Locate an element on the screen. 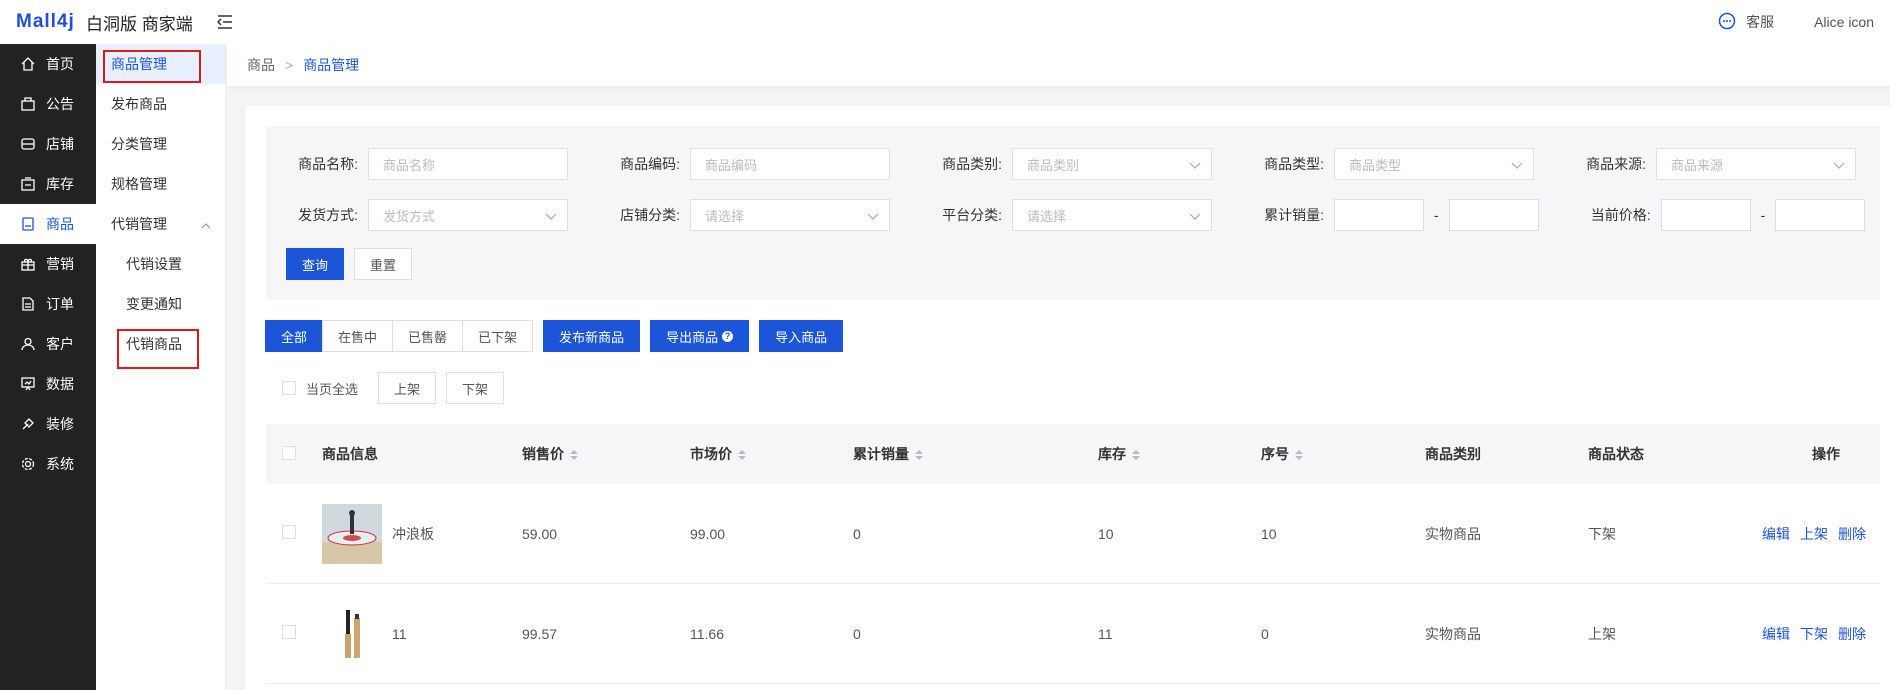 This screenshot has width=1890, height=690. sales-max-input is located at coordinates (1493, 215).